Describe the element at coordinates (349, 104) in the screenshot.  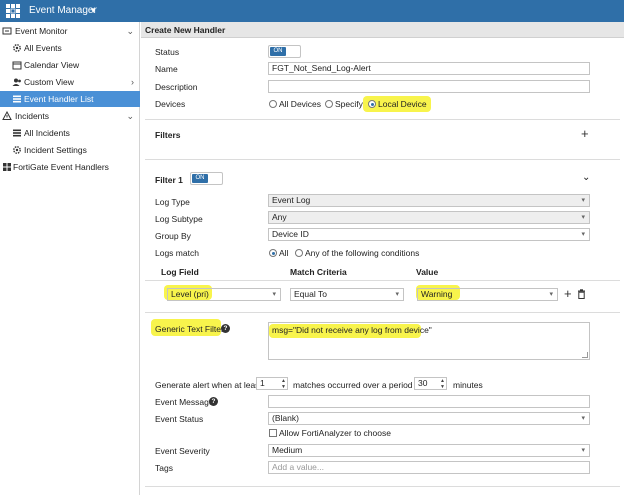
I see `radio-label: Specify` at that location.